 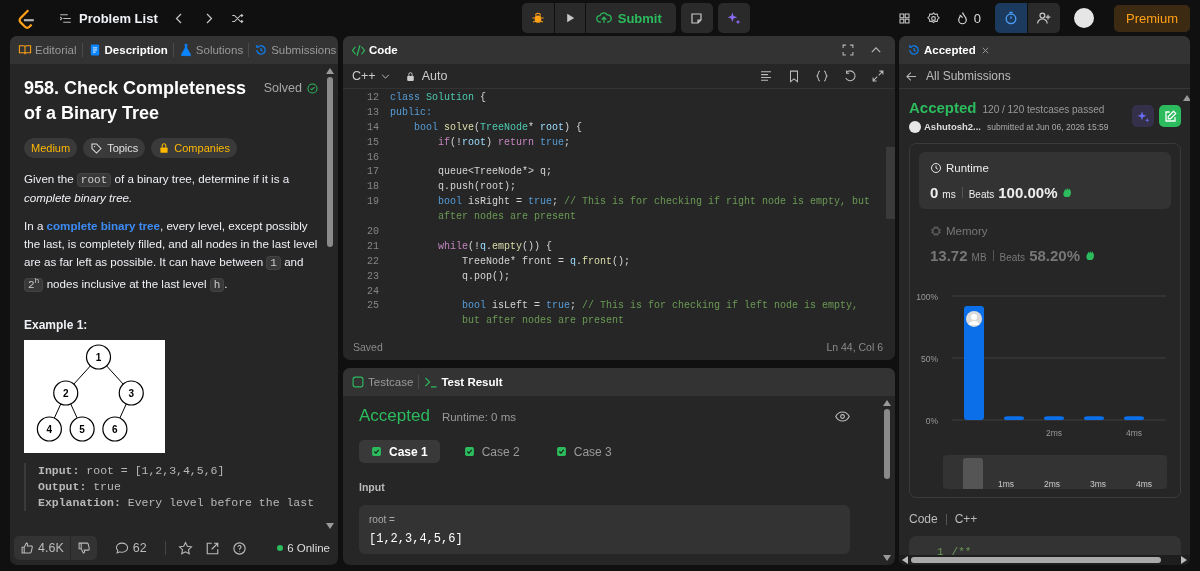 What do you see at coordinates (382, 382) in the screenshot?
I see `panel-tab: Testcase` at bounding box center [382, 382].